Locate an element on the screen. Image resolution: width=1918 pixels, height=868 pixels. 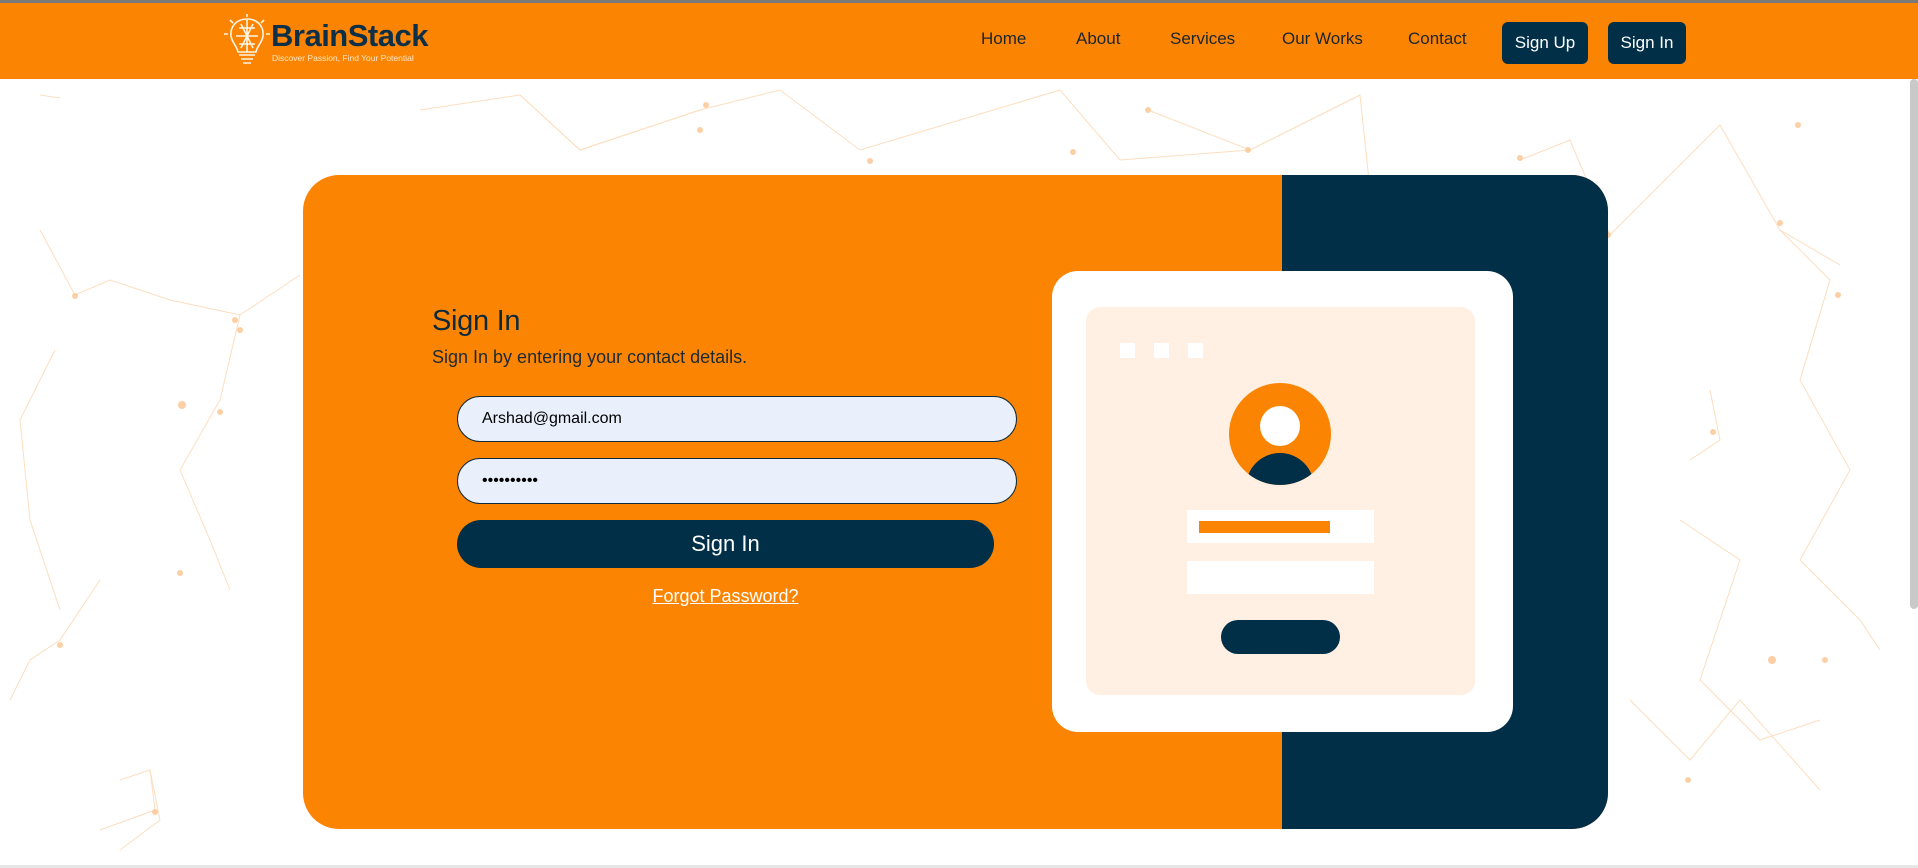
forgot-password-link: Forgot Password? is located at coordinates (725, 596).